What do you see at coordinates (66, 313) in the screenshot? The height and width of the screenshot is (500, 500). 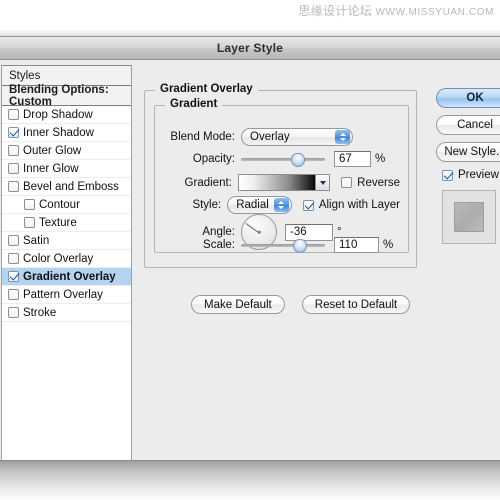 I see `effect-row-stroke: Stroke` at bounding box center [66, 313].